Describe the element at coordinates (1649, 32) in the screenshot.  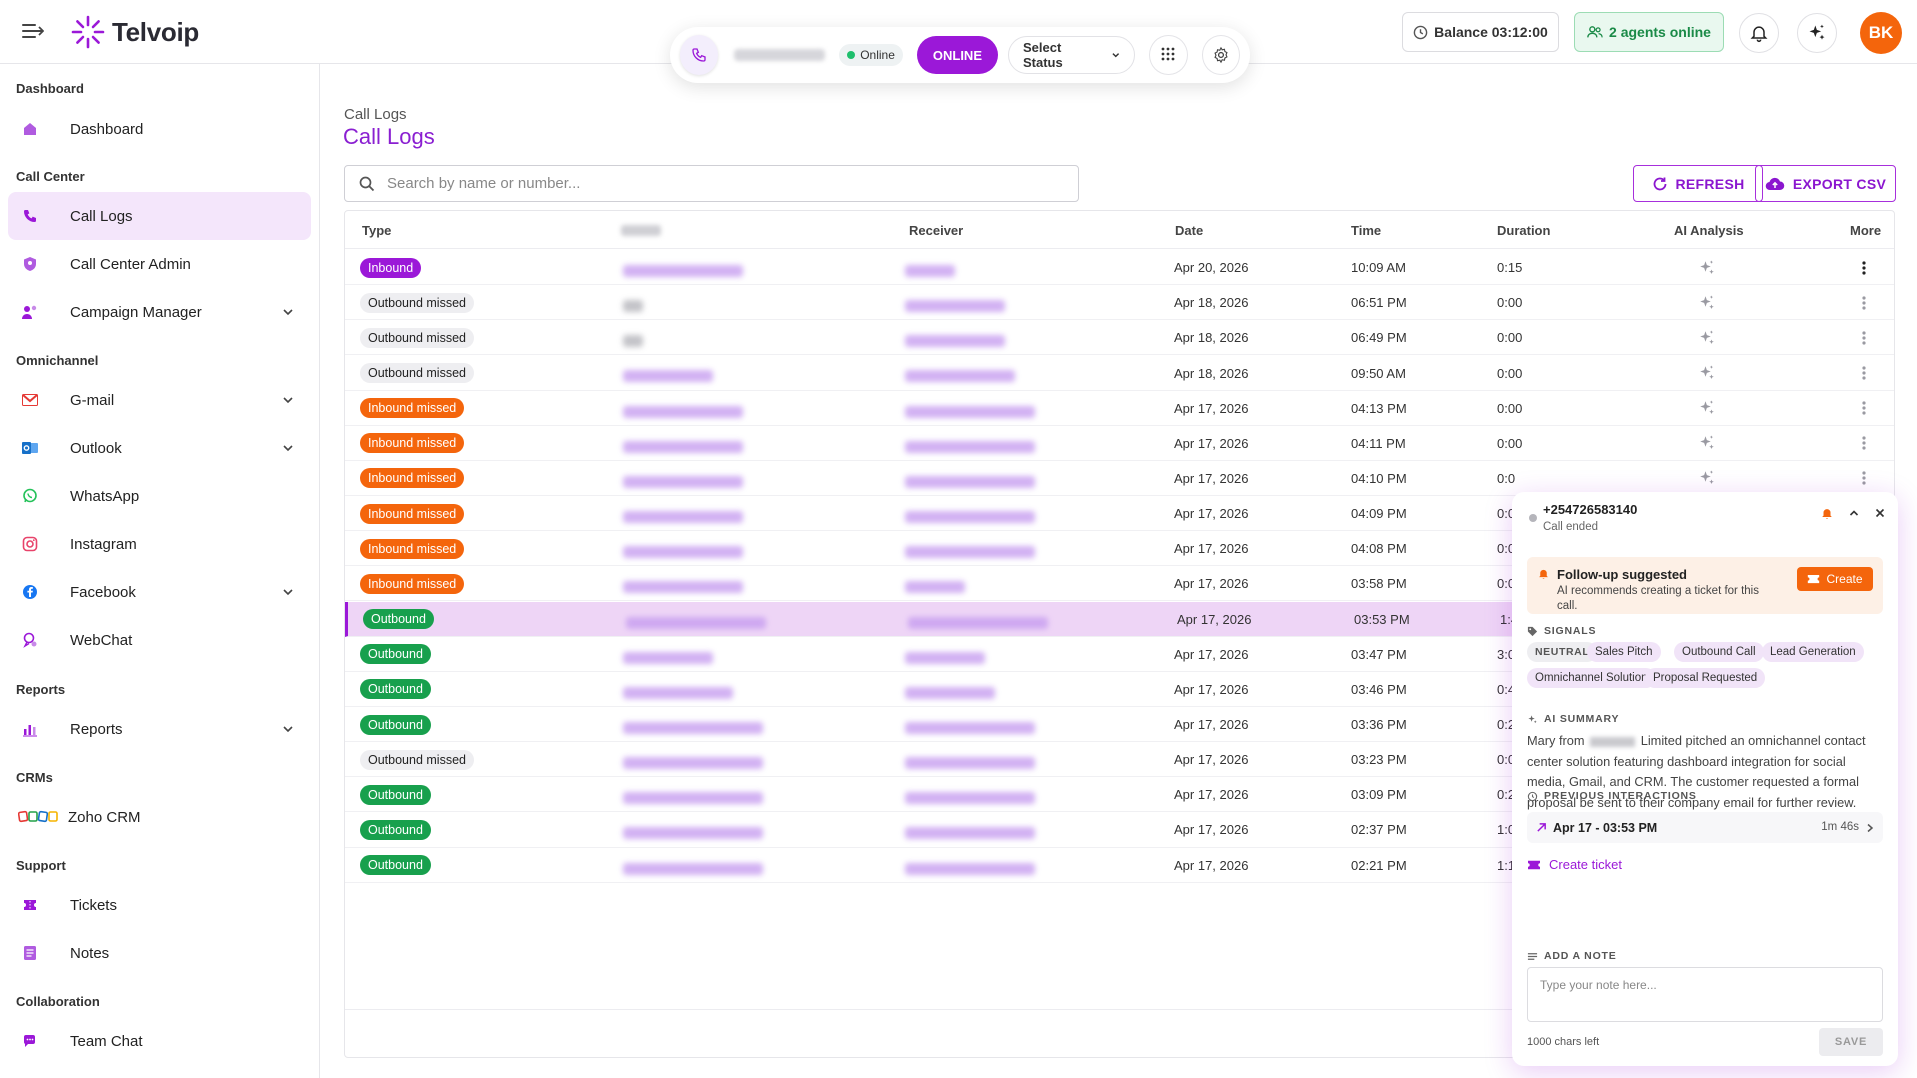
I see `agents-online-button: 2 agents online` at that location.